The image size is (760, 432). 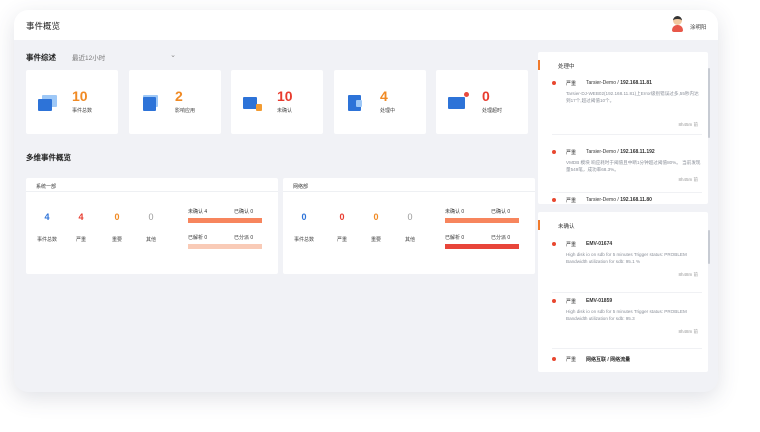 I want to click on page-title: 事件概览, so click(x=43, y=26).